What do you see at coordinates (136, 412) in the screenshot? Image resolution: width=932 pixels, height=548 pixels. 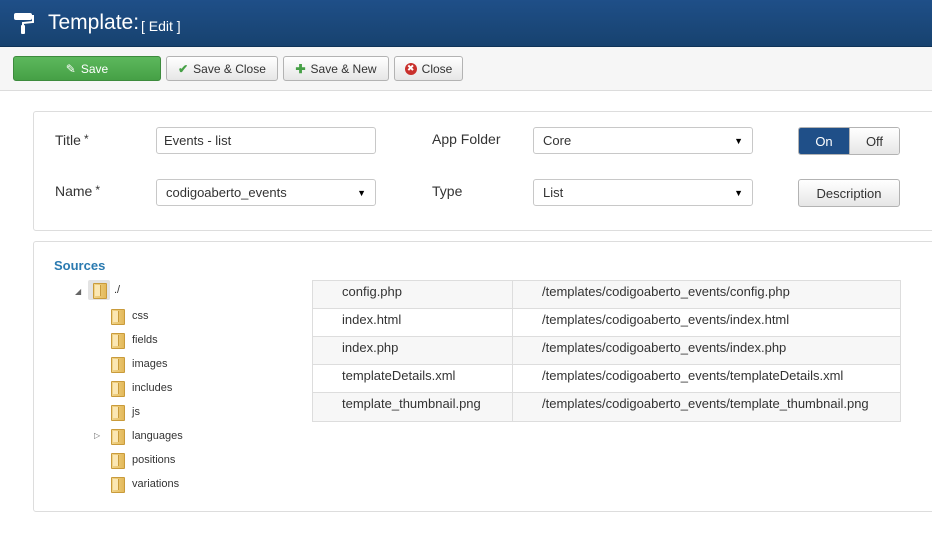 I see `tree-item-label: js` at bounding box center [136, 412].